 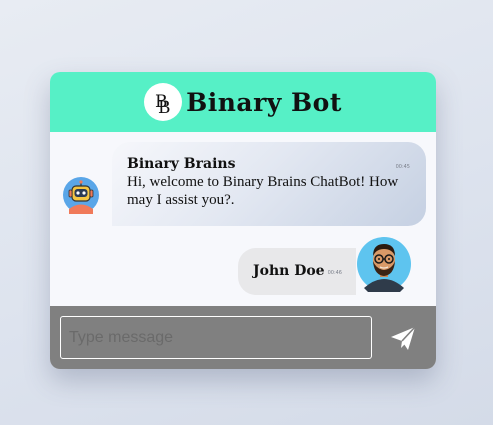 I want to click on paper-plane-icon, so click(x=403, y=338).